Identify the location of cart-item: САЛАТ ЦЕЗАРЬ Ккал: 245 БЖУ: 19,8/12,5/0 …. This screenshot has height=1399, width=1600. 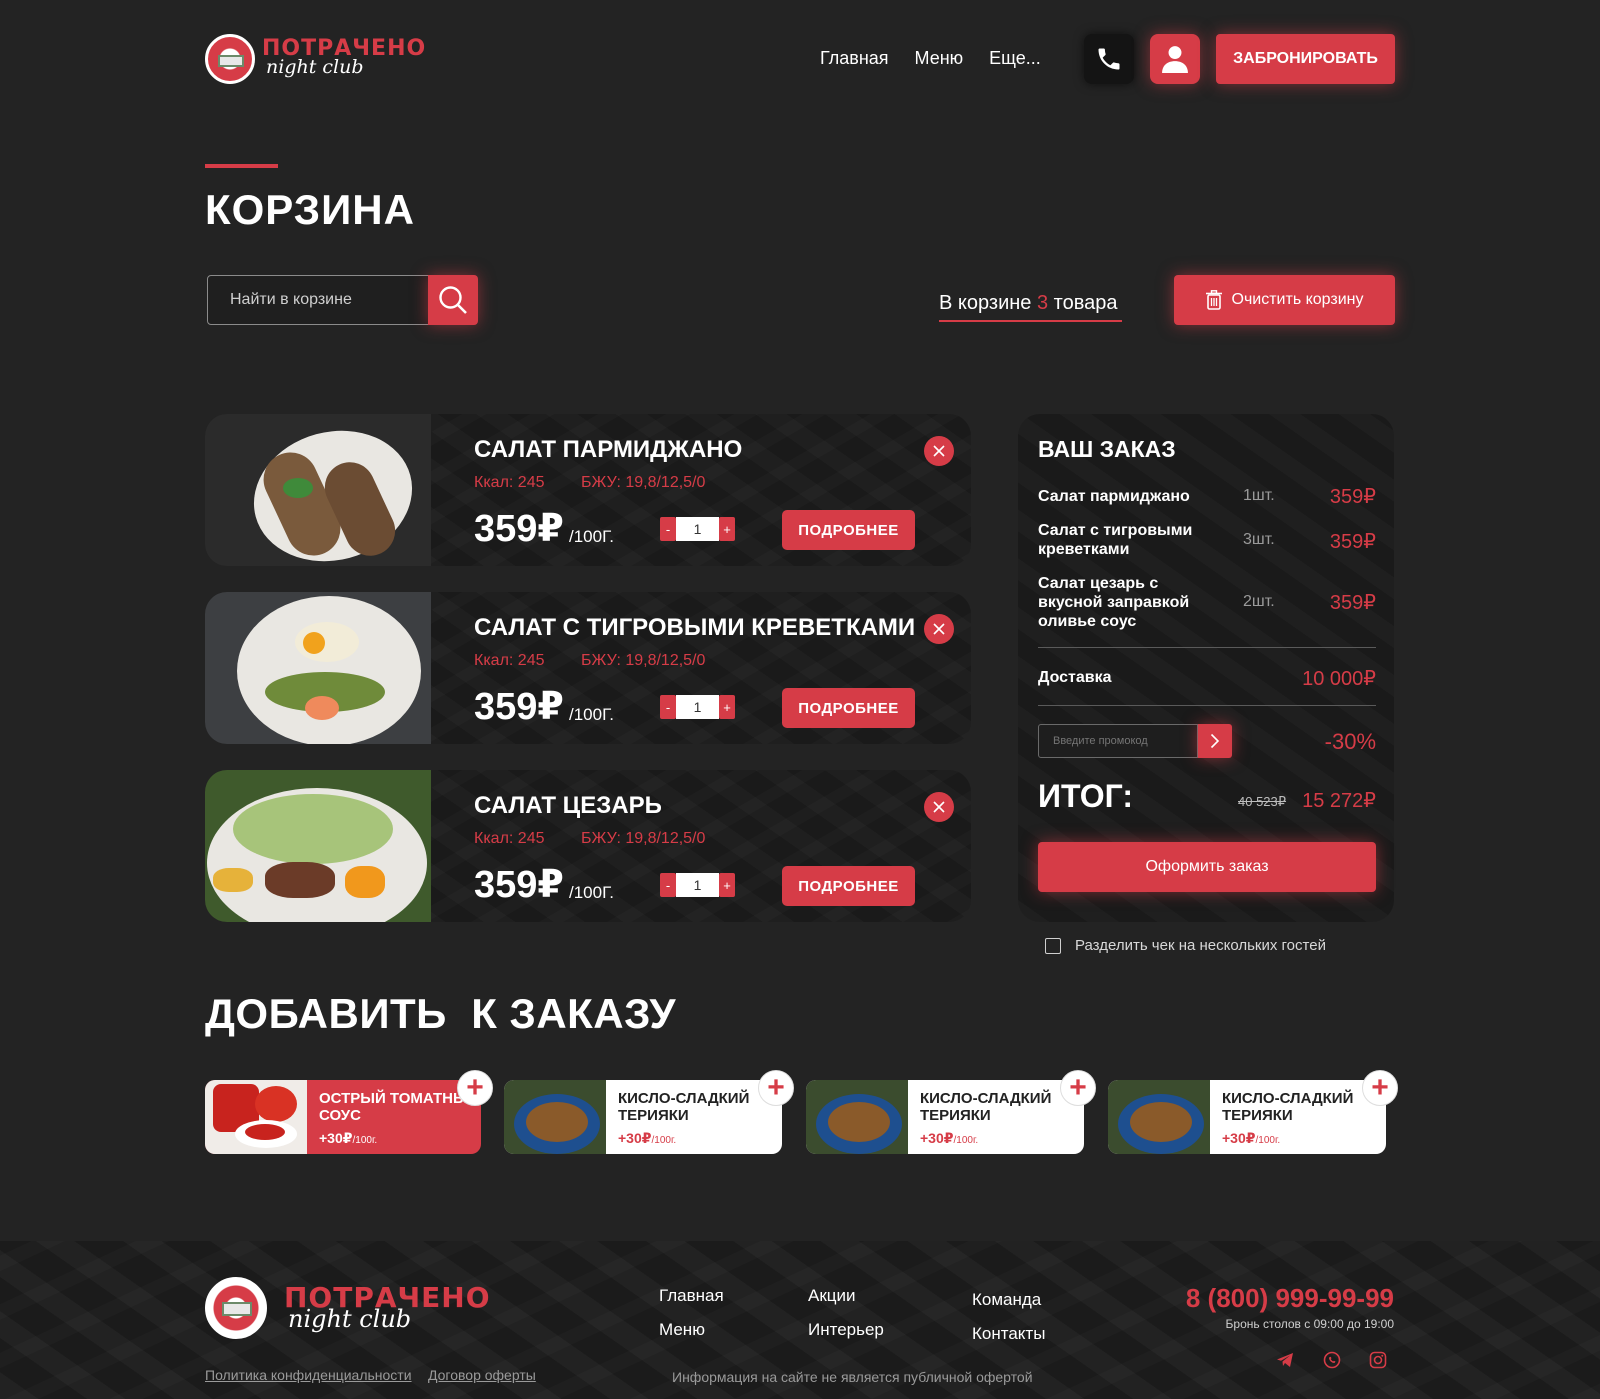
(588, 846).